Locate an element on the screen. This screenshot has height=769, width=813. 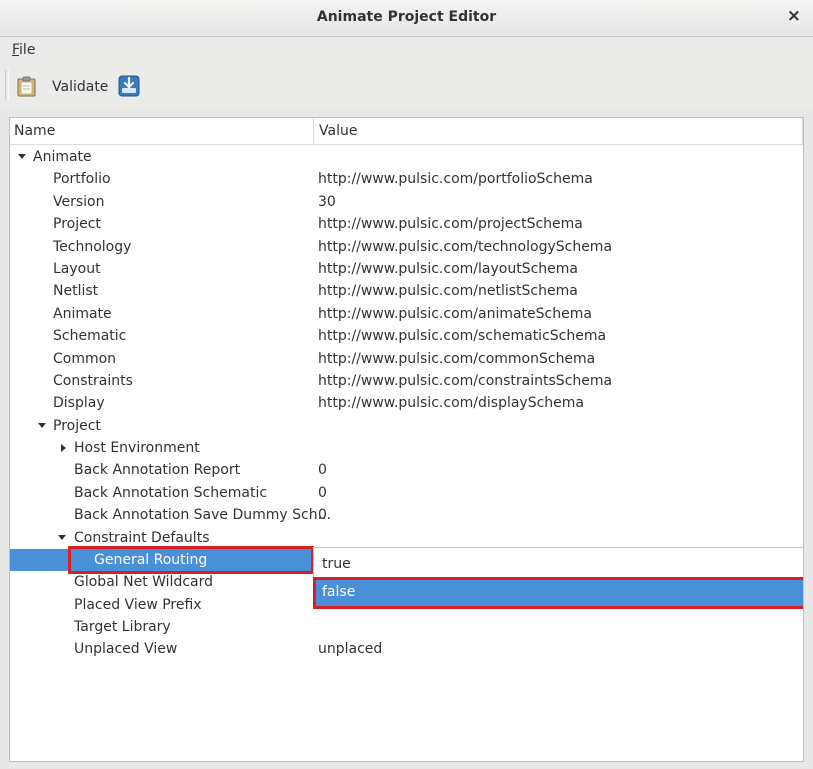
value-combo-popup: true false is located at coordinates (558, 578).